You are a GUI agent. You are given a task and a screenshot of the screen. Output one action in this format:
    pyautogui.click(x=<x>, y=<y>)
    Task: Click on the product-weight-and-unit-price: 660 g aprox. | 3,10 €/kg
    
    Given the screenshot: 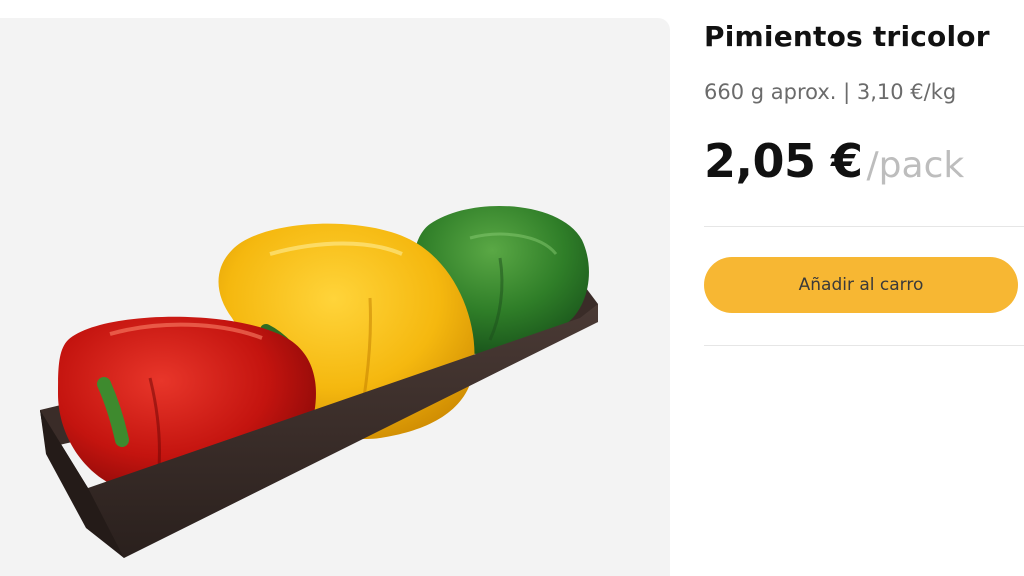 What is the action you would take?
    pyautogui.click(x=830, y=92)
    